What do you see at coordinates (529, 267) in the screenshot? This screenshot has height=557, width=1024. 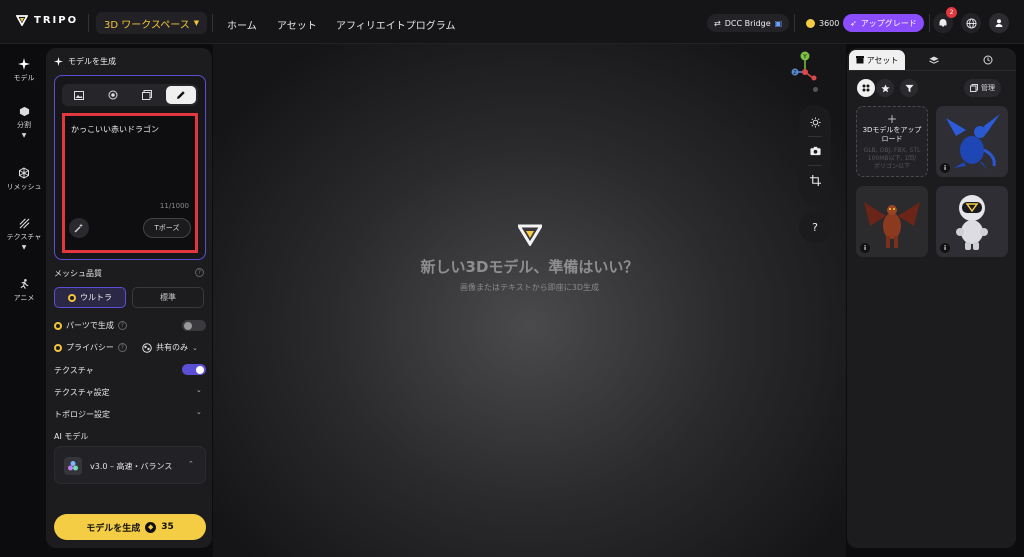 I see `hero-title: 新しい3Dモデル、準備はいい？` at bounding box center [529, 267].